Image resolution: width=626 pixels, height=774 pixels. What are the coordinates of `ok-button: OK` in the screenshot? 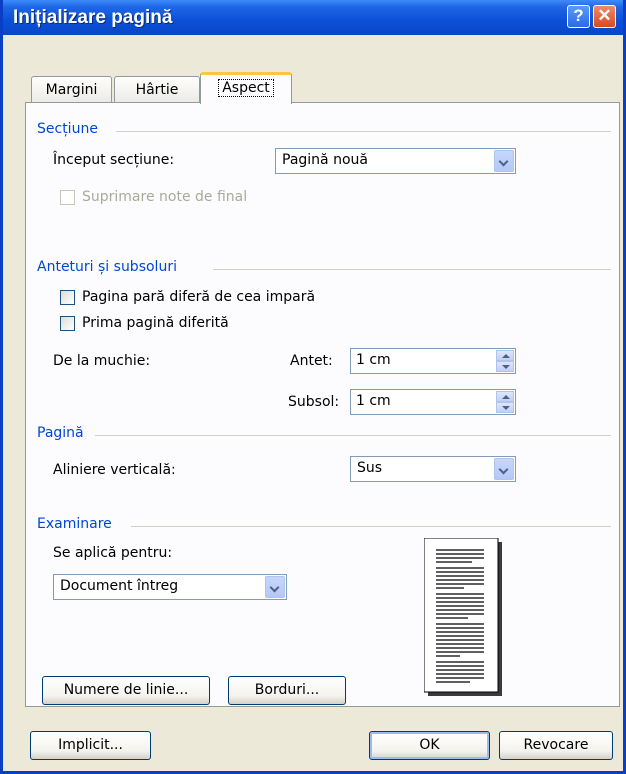 It's located at (429, 745).